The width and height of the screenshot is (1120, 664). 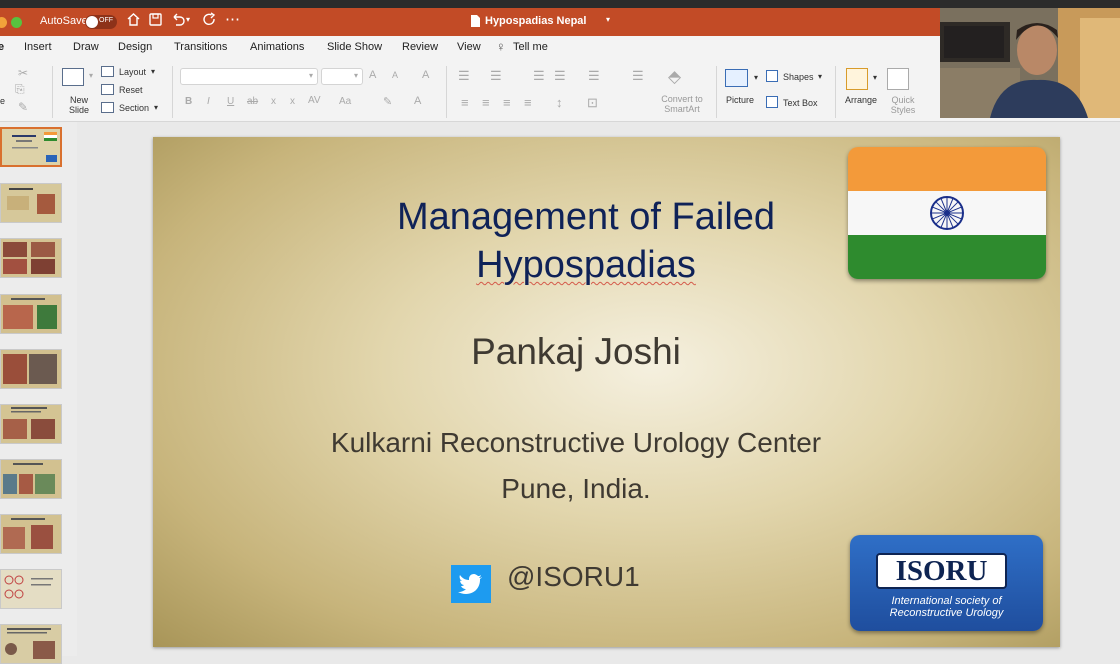 I want to click on copy-icon: ⎘, so click(x=20, y=89).